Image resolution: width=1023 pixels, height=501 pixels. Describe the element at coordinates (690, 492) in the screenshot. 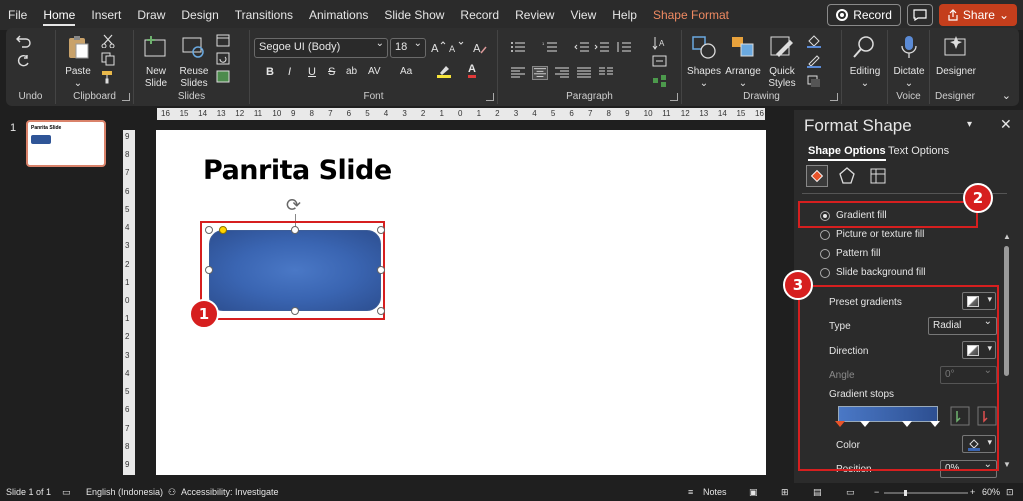

I see `notes-icon: ≡` at that location.